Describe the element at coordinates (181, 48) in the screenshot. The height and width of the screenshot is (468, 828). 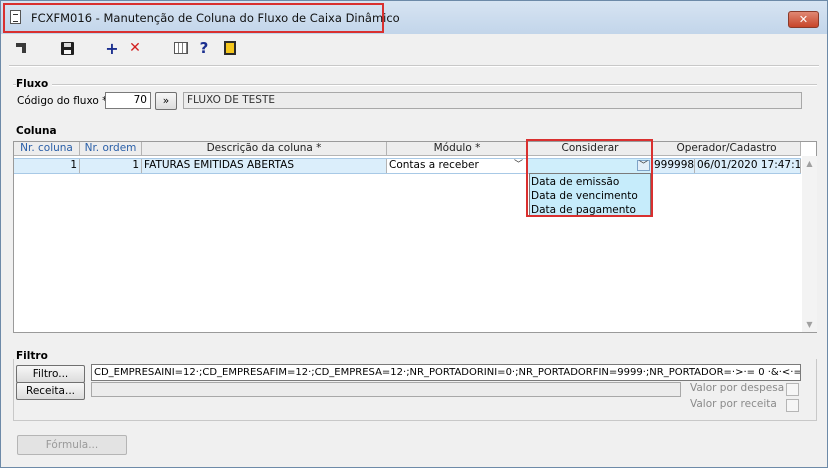
I see `calculator-icon` at that location.